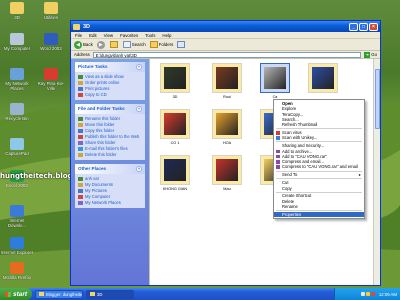 This screenshot has height=300, width=400. Describe the element at coordinates (319, 124) in the screenshot. I see `menu-item-refresh-thumbnail: Refresh Thumbnail` at that location.